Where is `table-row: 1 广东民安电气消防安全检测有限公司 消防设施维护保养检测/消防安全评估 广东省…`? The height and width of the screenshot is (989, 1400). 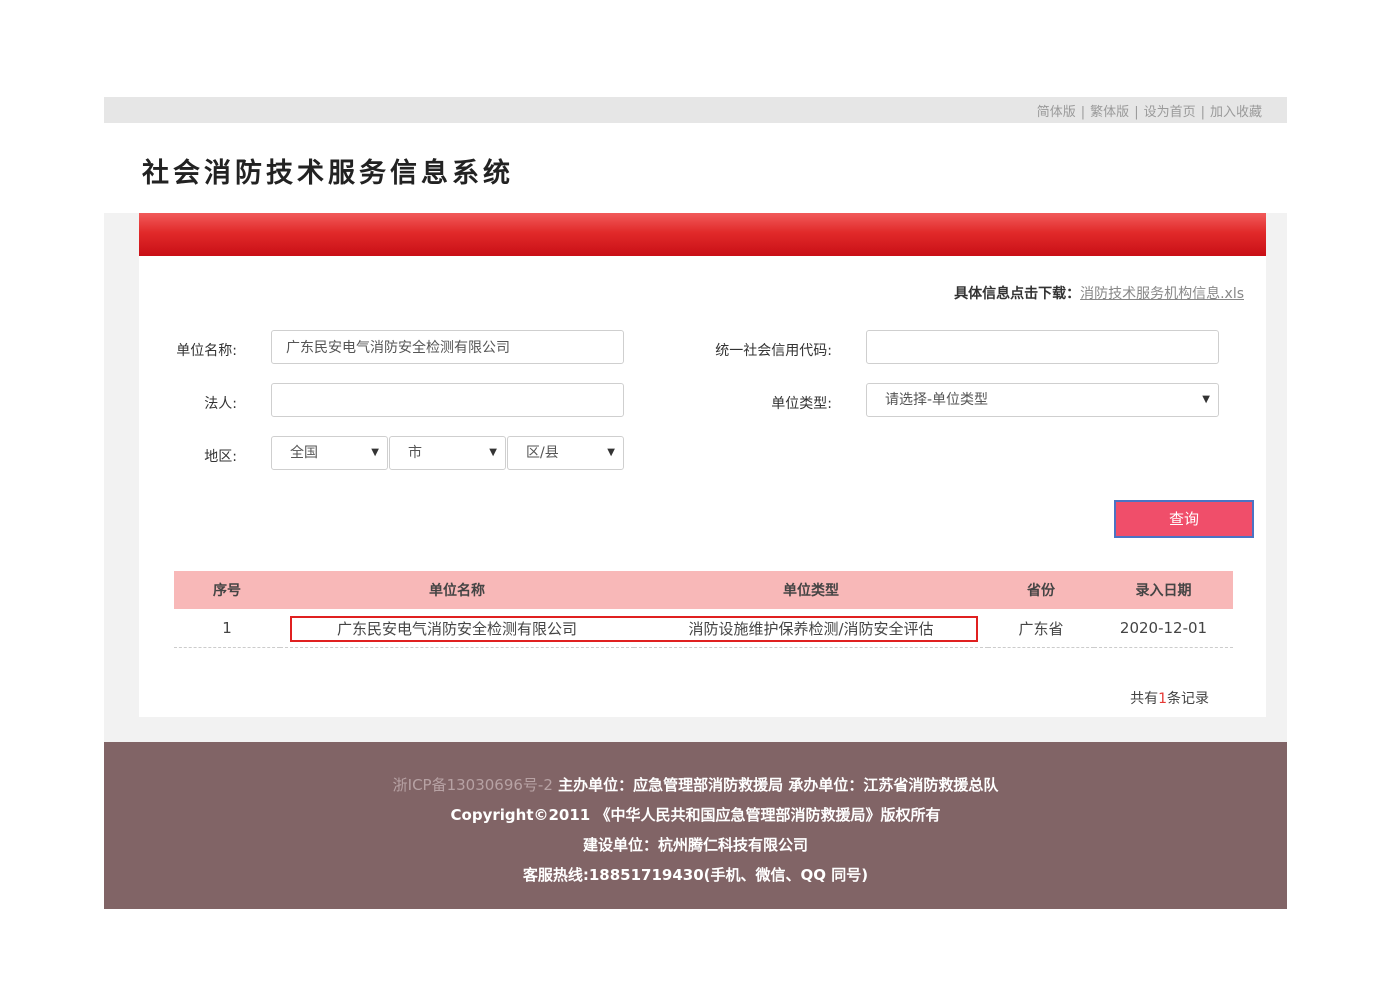 table-row: 1 广东民安电气消防安全检测有限公司 消防设施维护保养检测/消防安全评估 广东省… is located at coordinates (703, 628).